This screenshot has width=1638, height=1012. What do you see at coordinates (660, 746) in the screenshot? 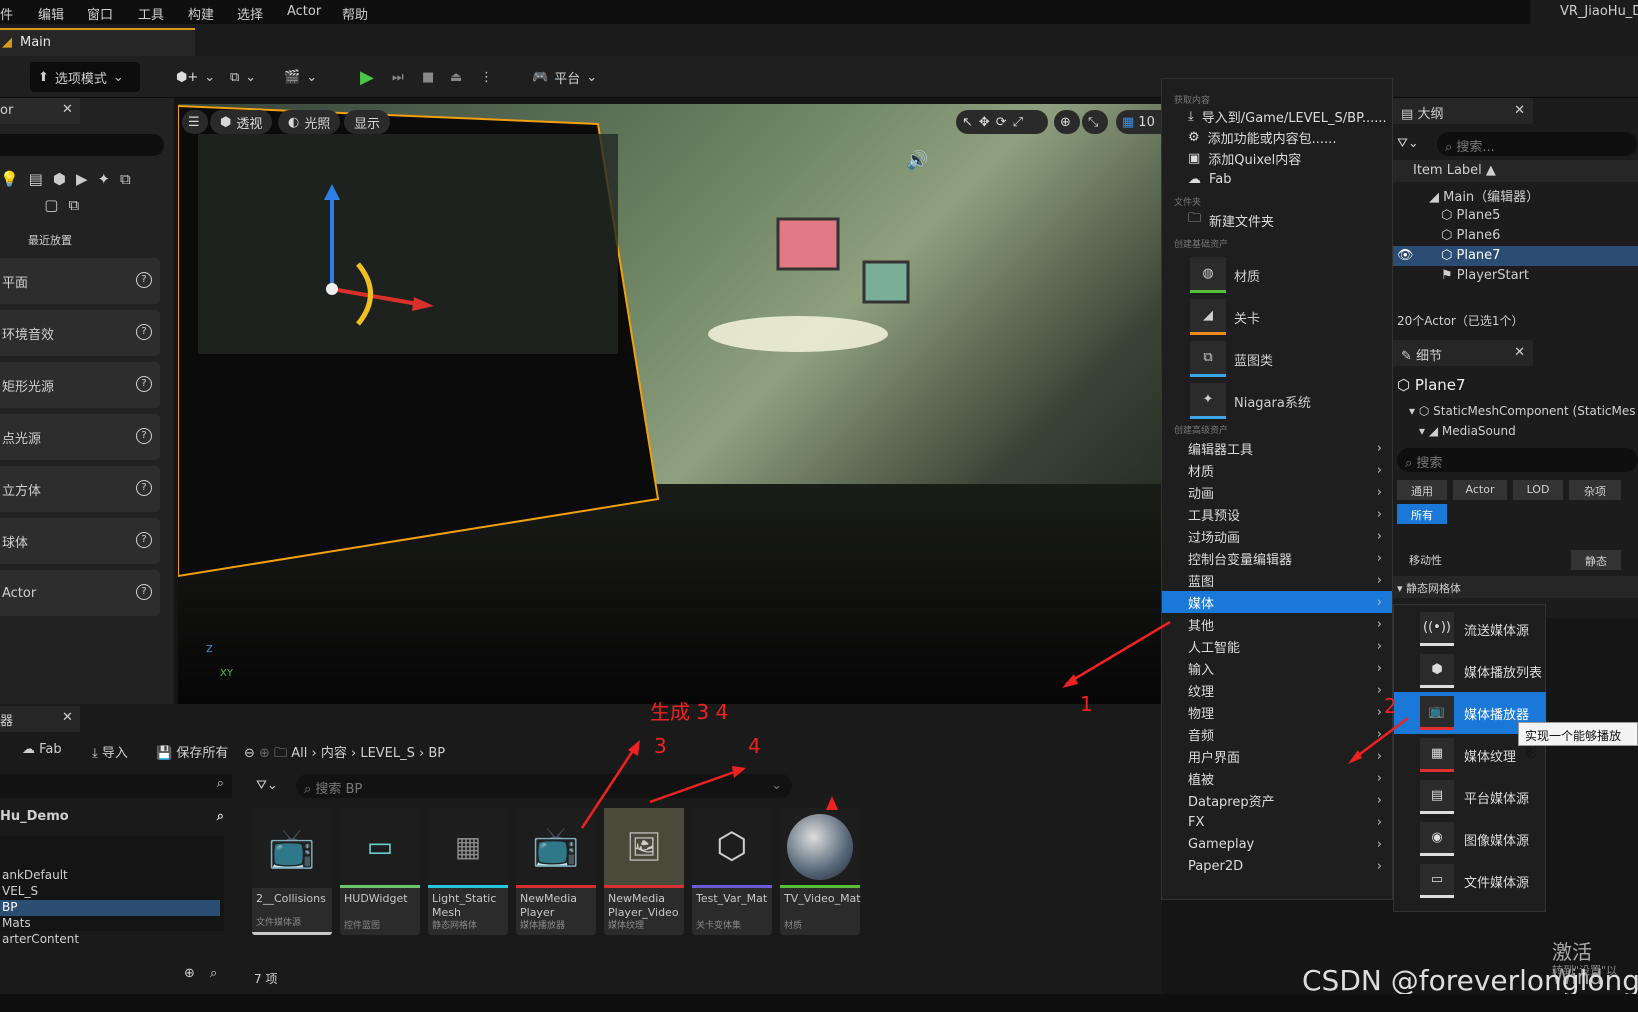
I see `annotation-3: 3` at bounding box center [660, 746].